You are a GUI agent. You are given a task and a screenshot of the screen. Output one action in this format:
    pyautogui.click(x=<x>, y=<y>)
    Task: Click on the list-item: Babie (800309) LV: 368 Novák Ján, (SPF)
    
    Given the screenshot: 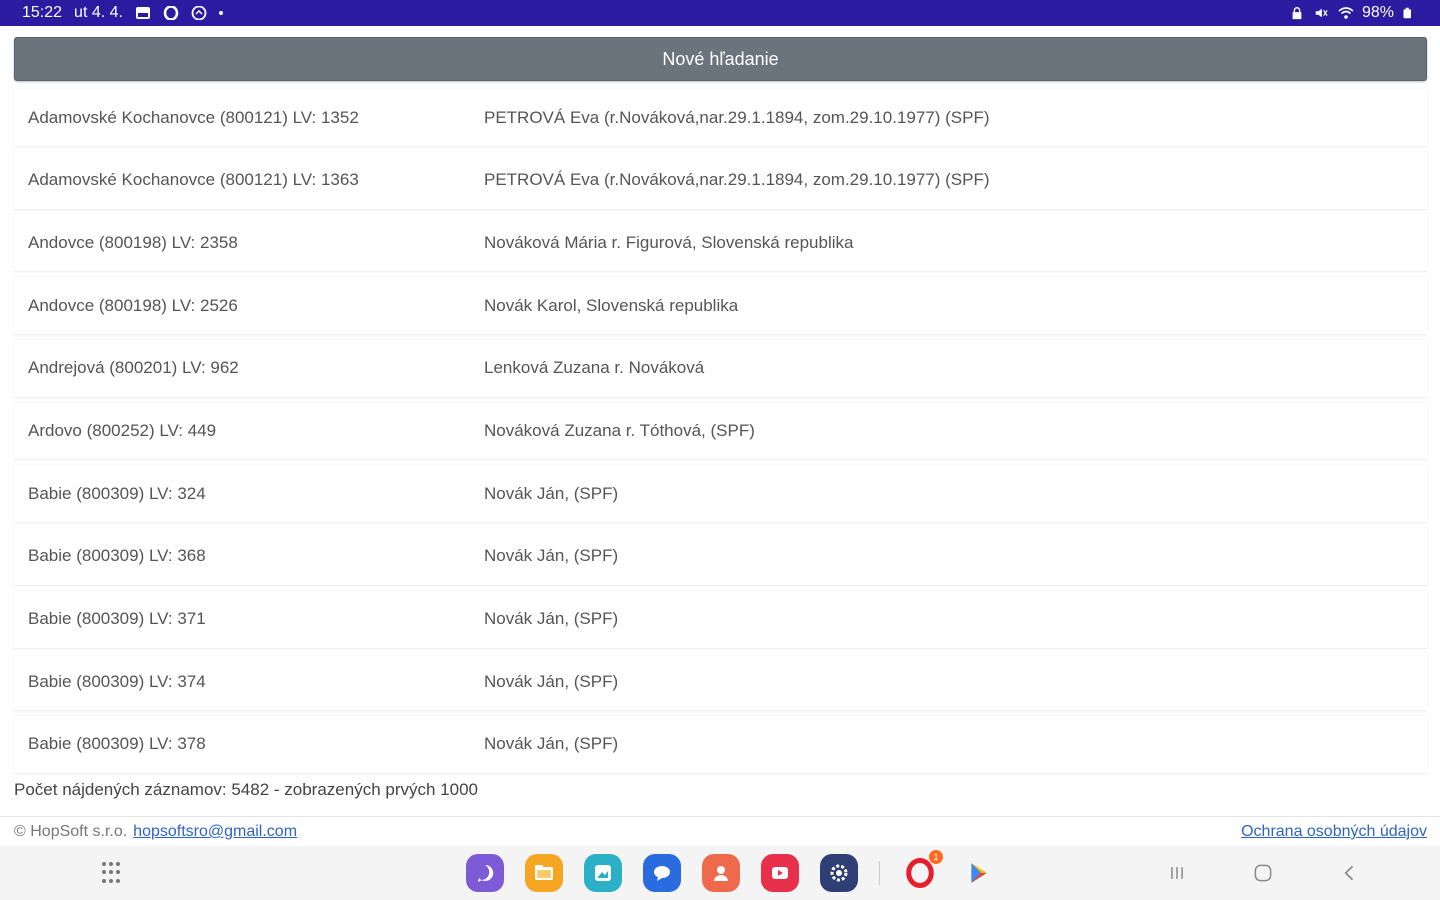 What is the action you would take?
    pyautogui.click(x=720, y=556)
    